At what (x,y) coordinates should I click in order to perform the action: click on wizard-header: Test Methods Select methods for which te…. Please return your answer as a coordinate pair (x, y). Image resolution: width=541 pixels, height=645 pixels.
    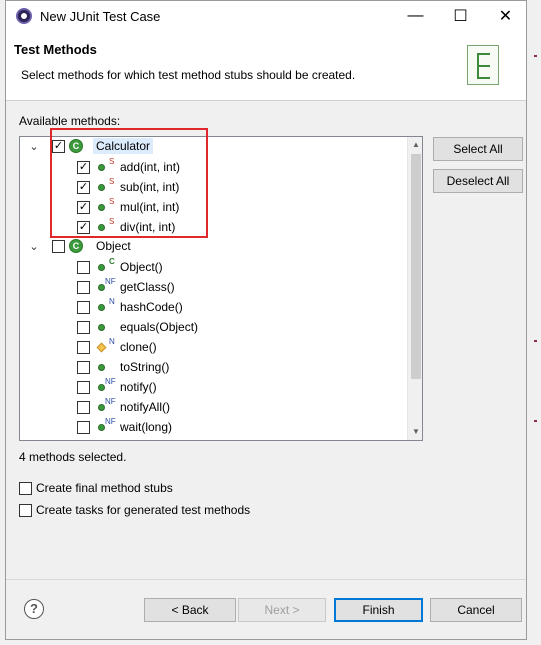
    Looking at the image, I should click on (266, 66).